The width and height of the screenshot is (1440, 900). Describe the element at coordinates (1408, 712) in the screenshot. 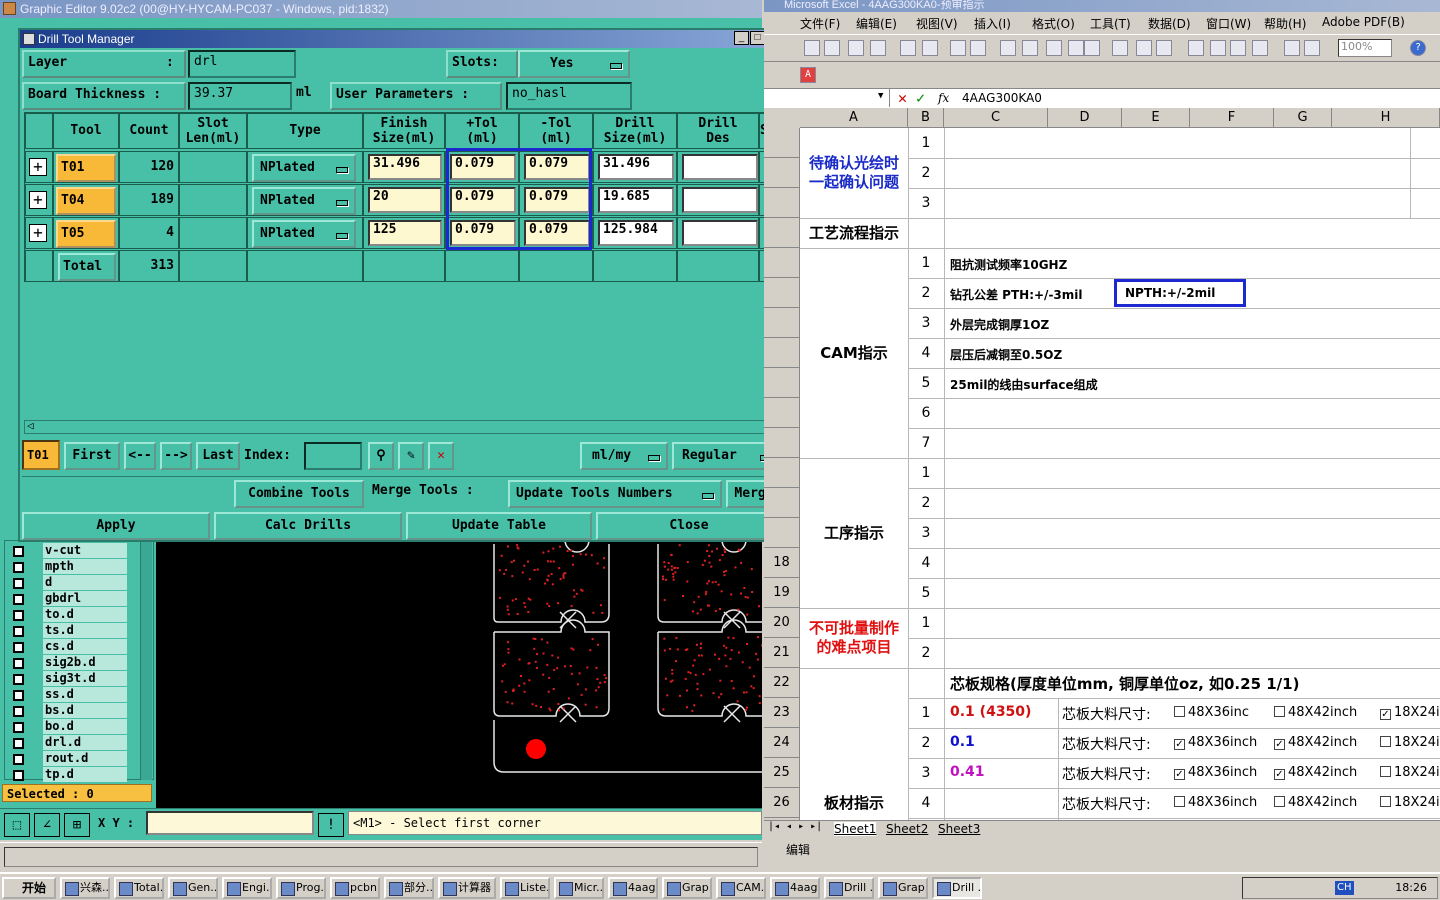

I see `core-option: ✓ 18X24i` at that location.